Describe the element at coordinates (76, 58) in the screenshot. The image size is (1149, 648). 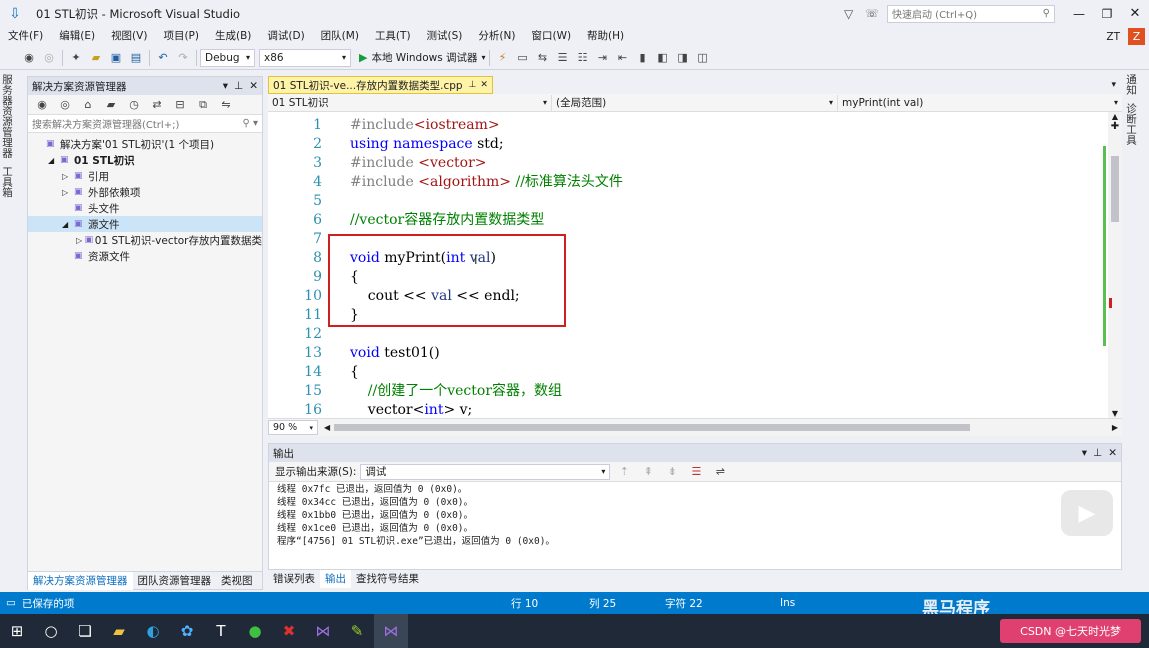
I see `new-project-icon: ✦` at that location.